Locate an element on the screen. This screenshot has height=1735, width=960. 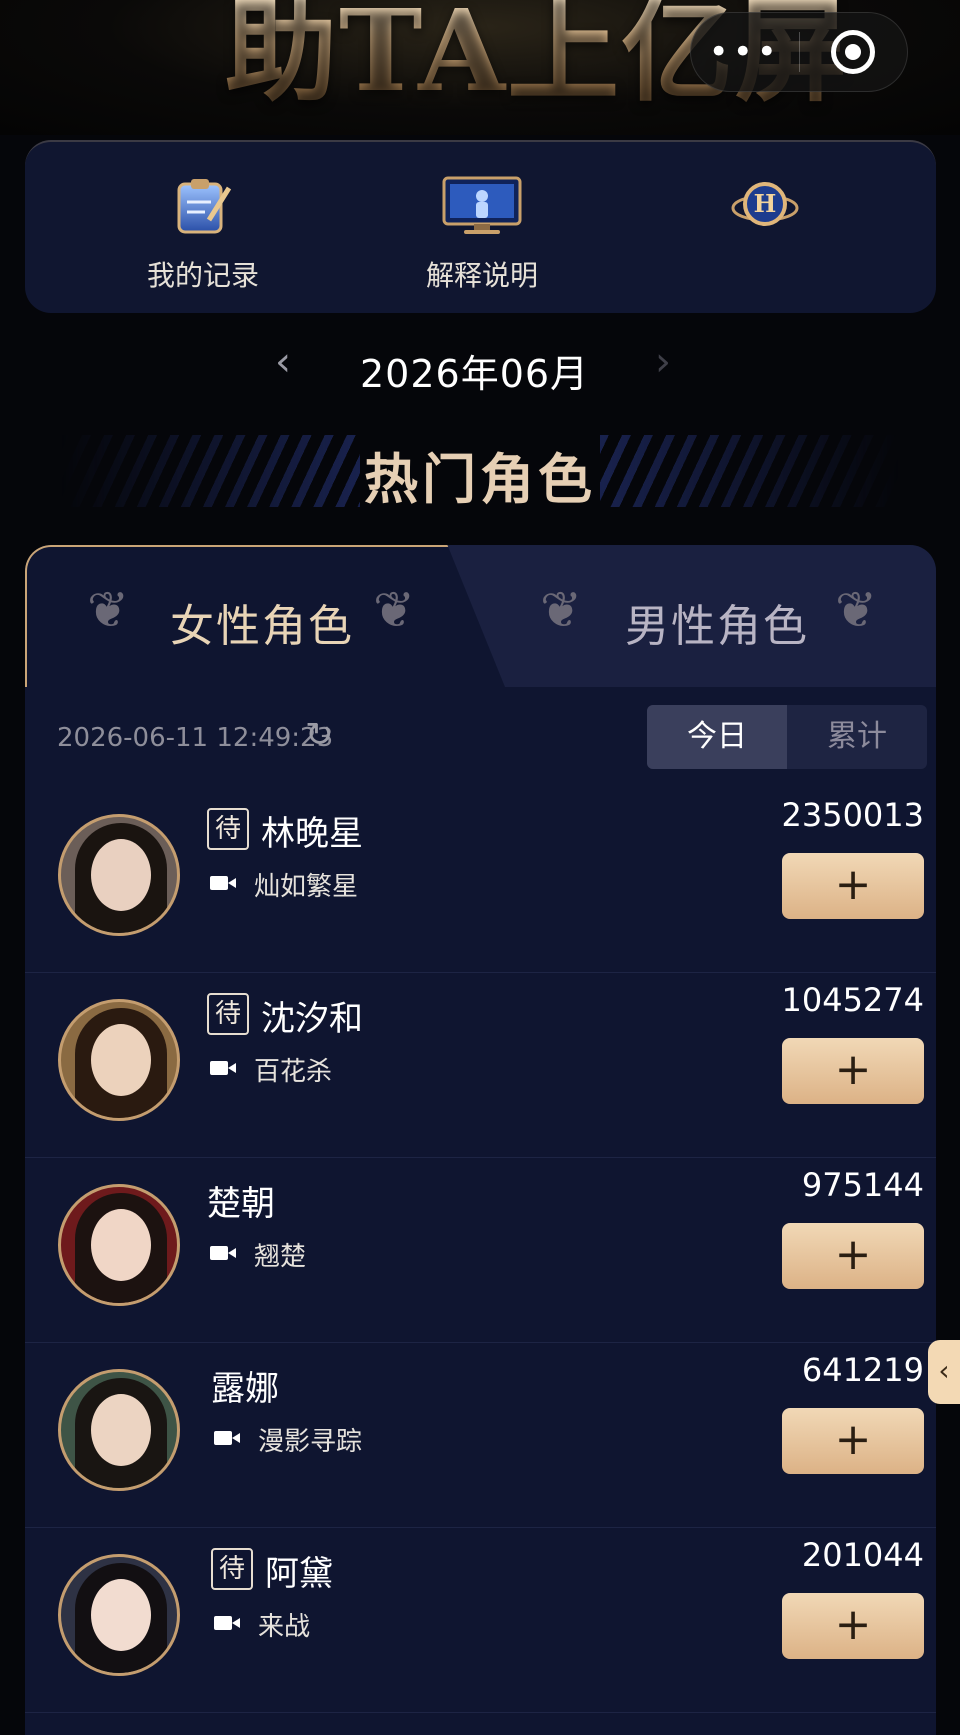
close-button is located at coordinates (854, 52).